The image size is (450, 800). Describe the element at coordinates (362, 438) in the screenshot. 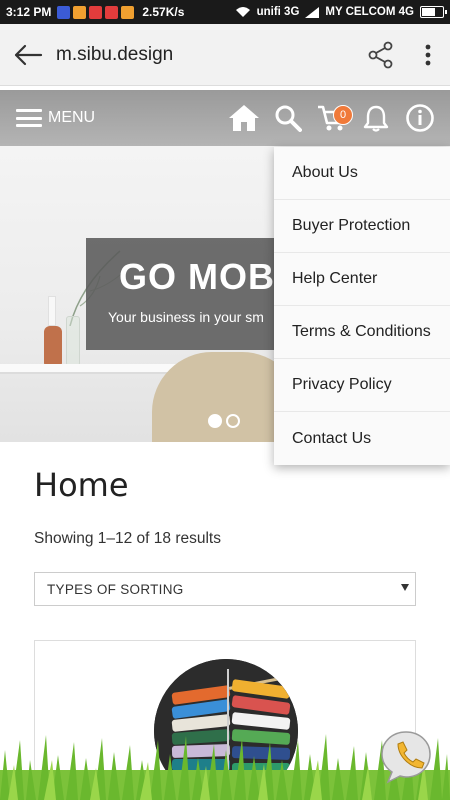

I see `menu-item-contact-us: Contact Us` at that location.